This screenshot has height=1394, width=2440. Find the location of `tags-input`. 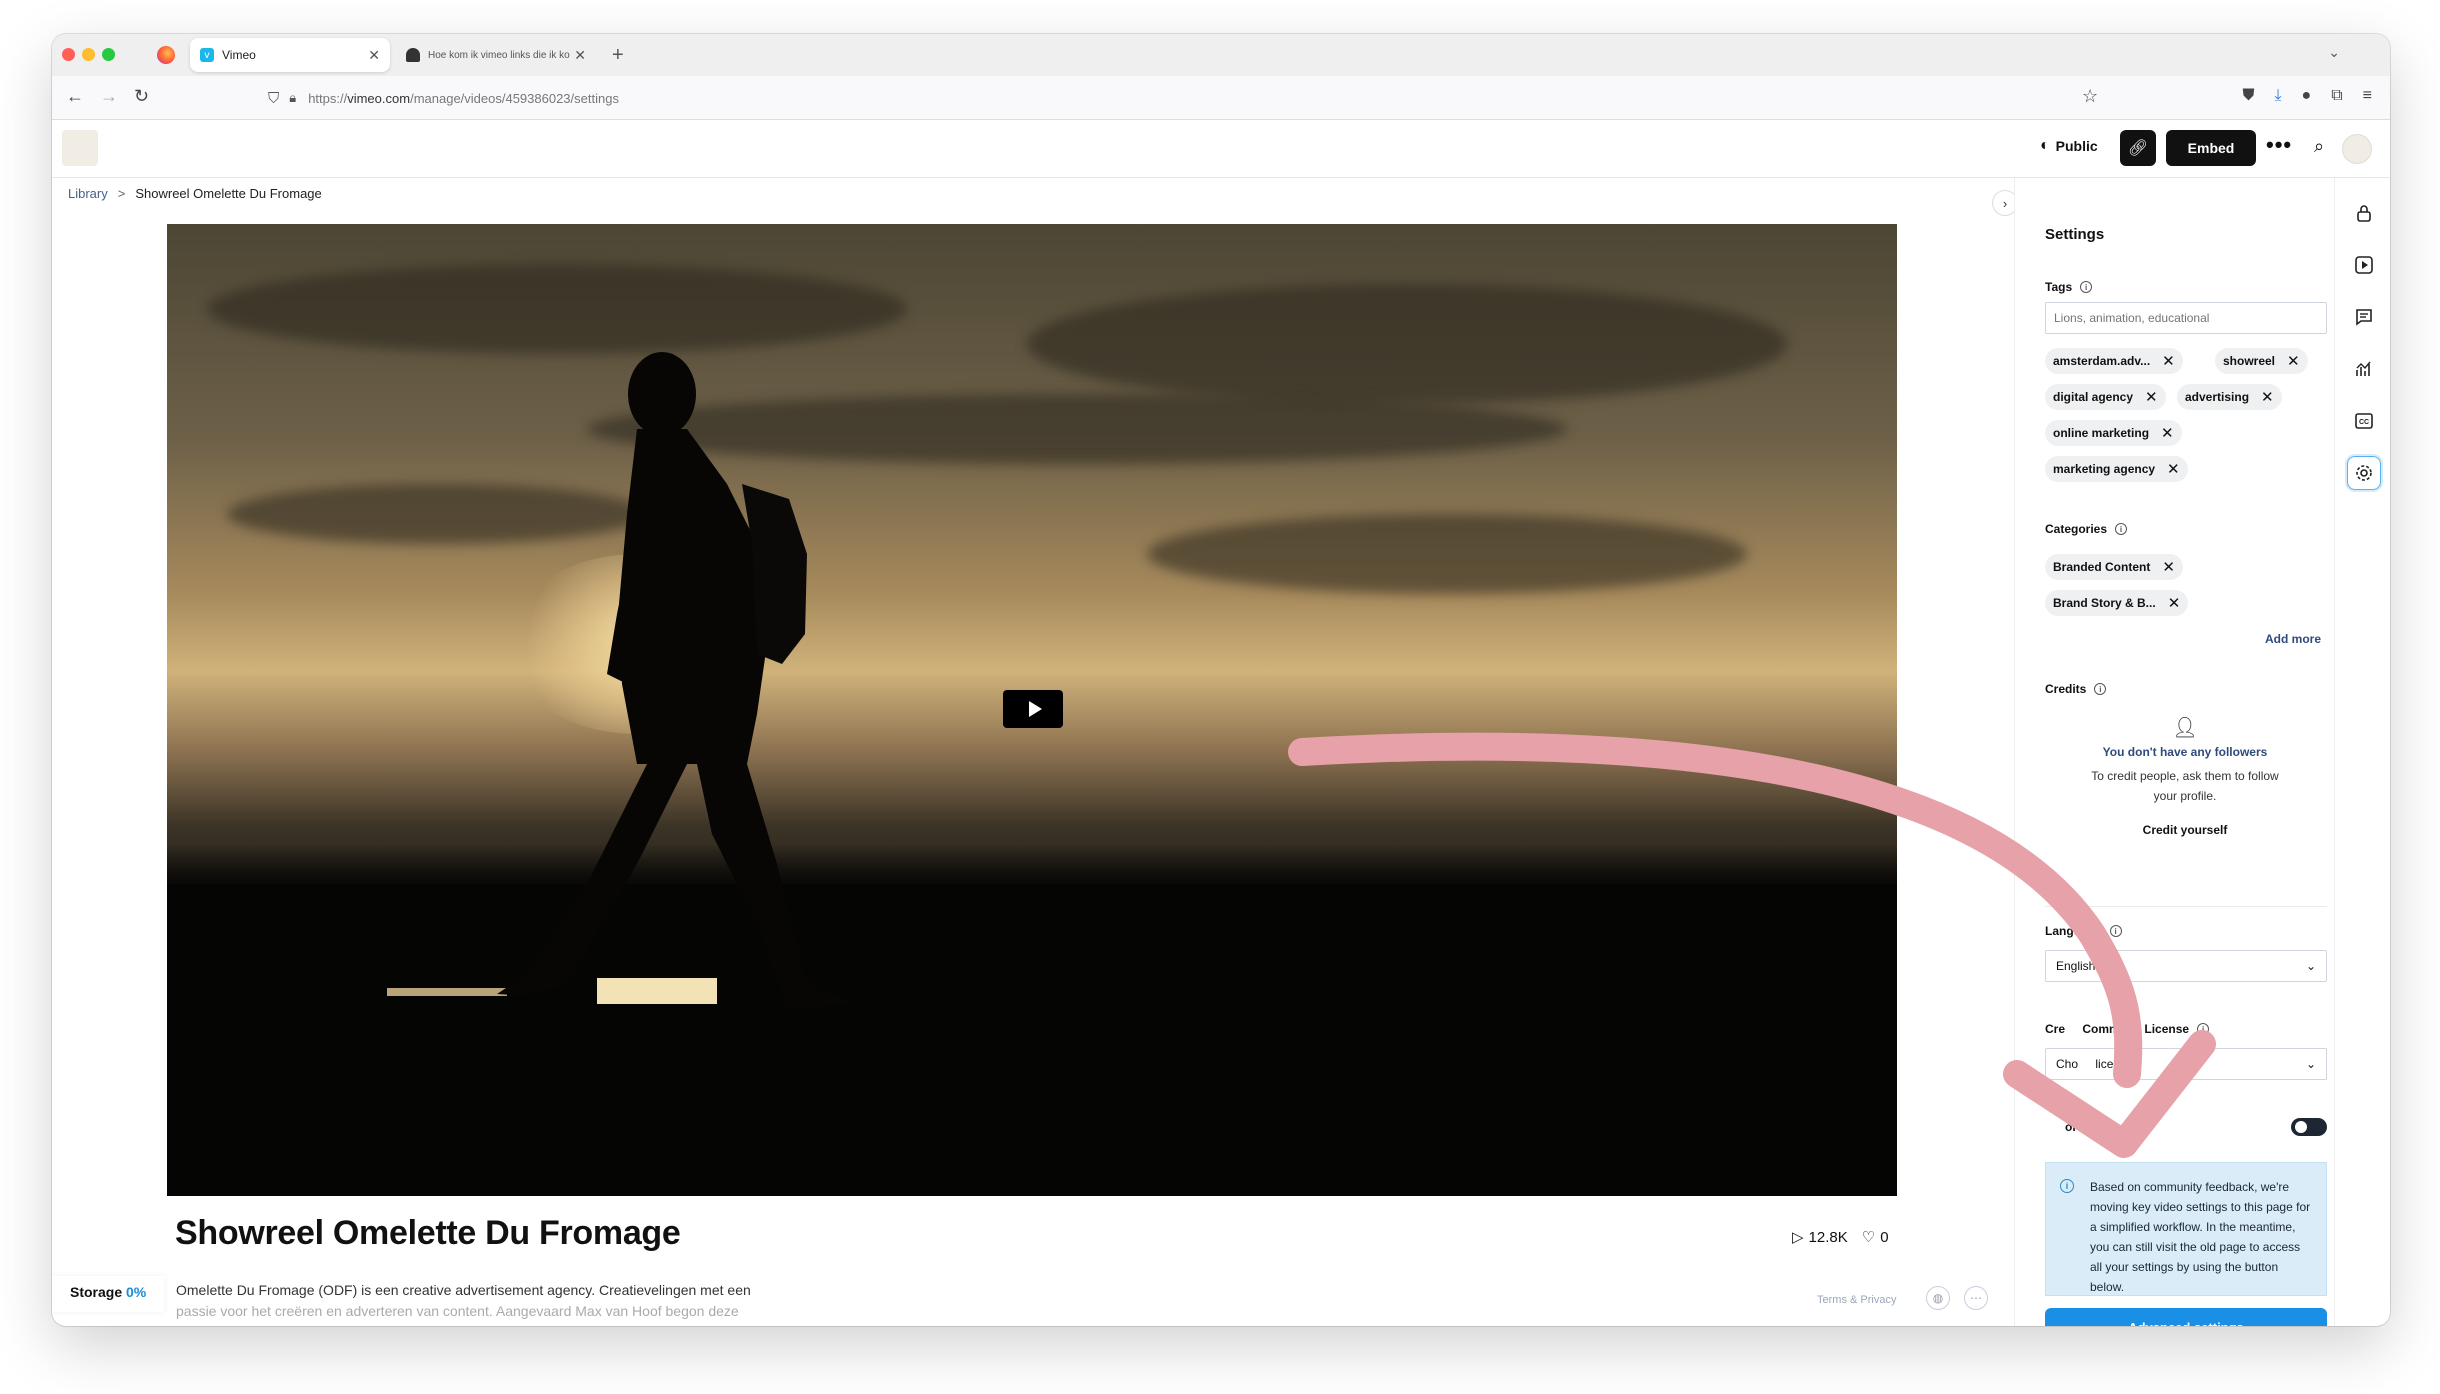

tags-input is located at coordinates (2186, 318).